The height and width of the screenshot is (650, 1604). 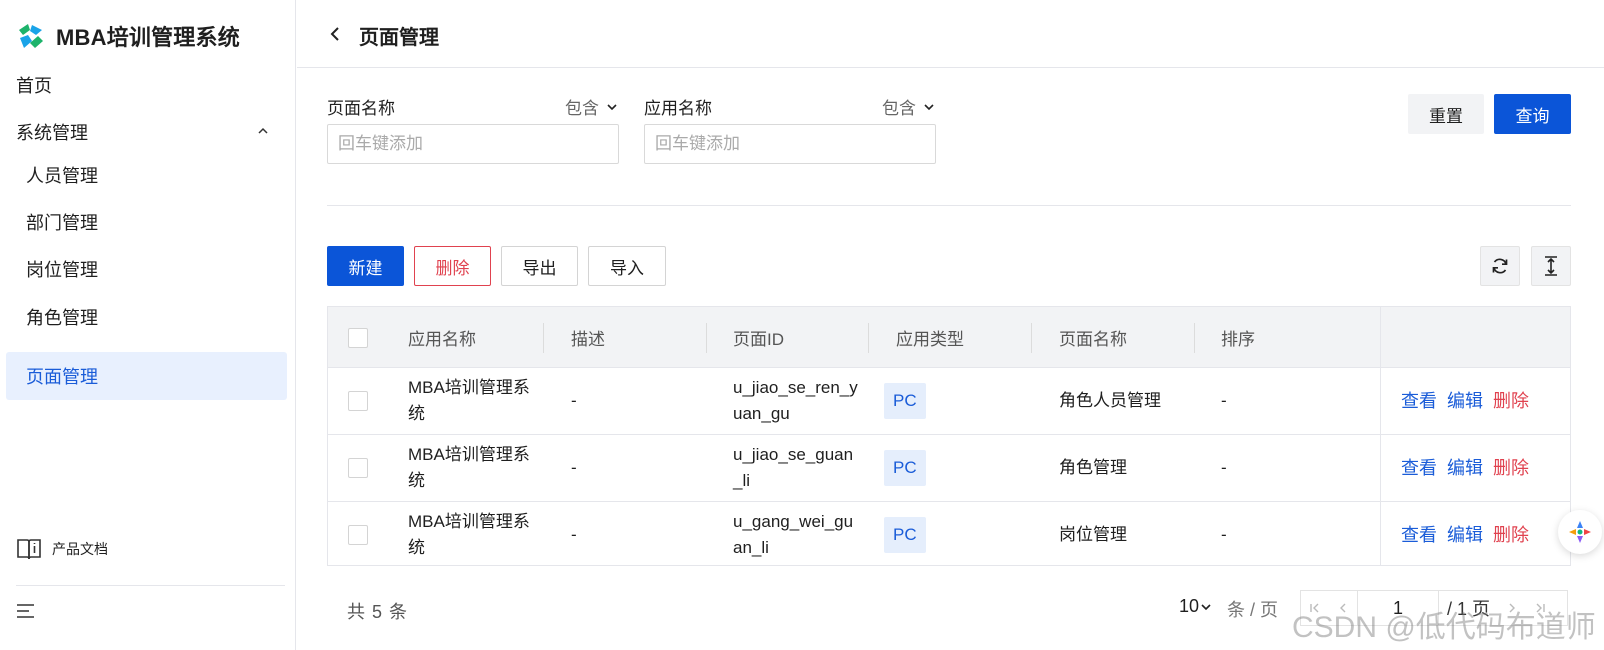 I want to click on total-count: 共 5 条, so click(x=378, y=612).